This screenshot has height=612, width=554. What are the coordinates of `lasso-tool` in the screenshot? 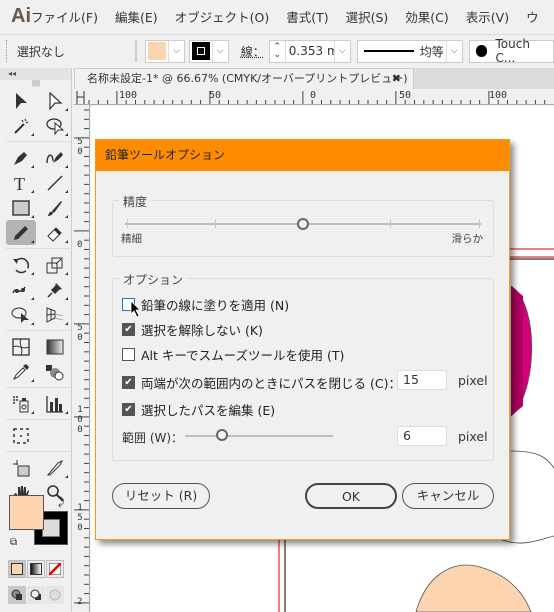 It's located at (55, 125).